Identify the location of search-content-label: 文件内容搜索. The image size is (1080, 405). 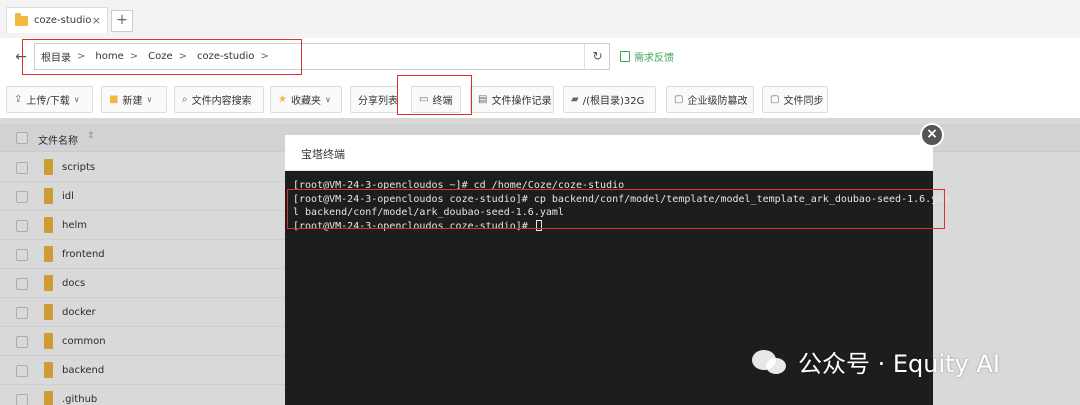
(221, 101).